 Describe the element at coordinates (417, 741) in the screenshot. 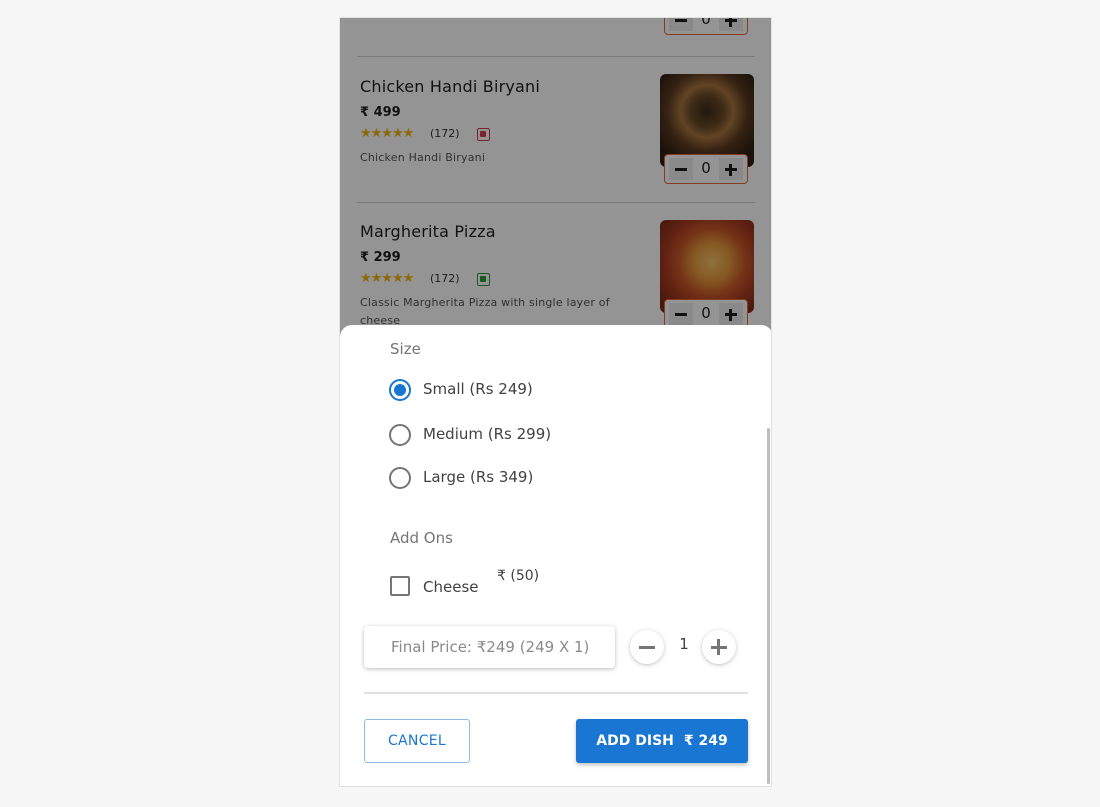

I see `cancel-button: CANCEL` at that location.